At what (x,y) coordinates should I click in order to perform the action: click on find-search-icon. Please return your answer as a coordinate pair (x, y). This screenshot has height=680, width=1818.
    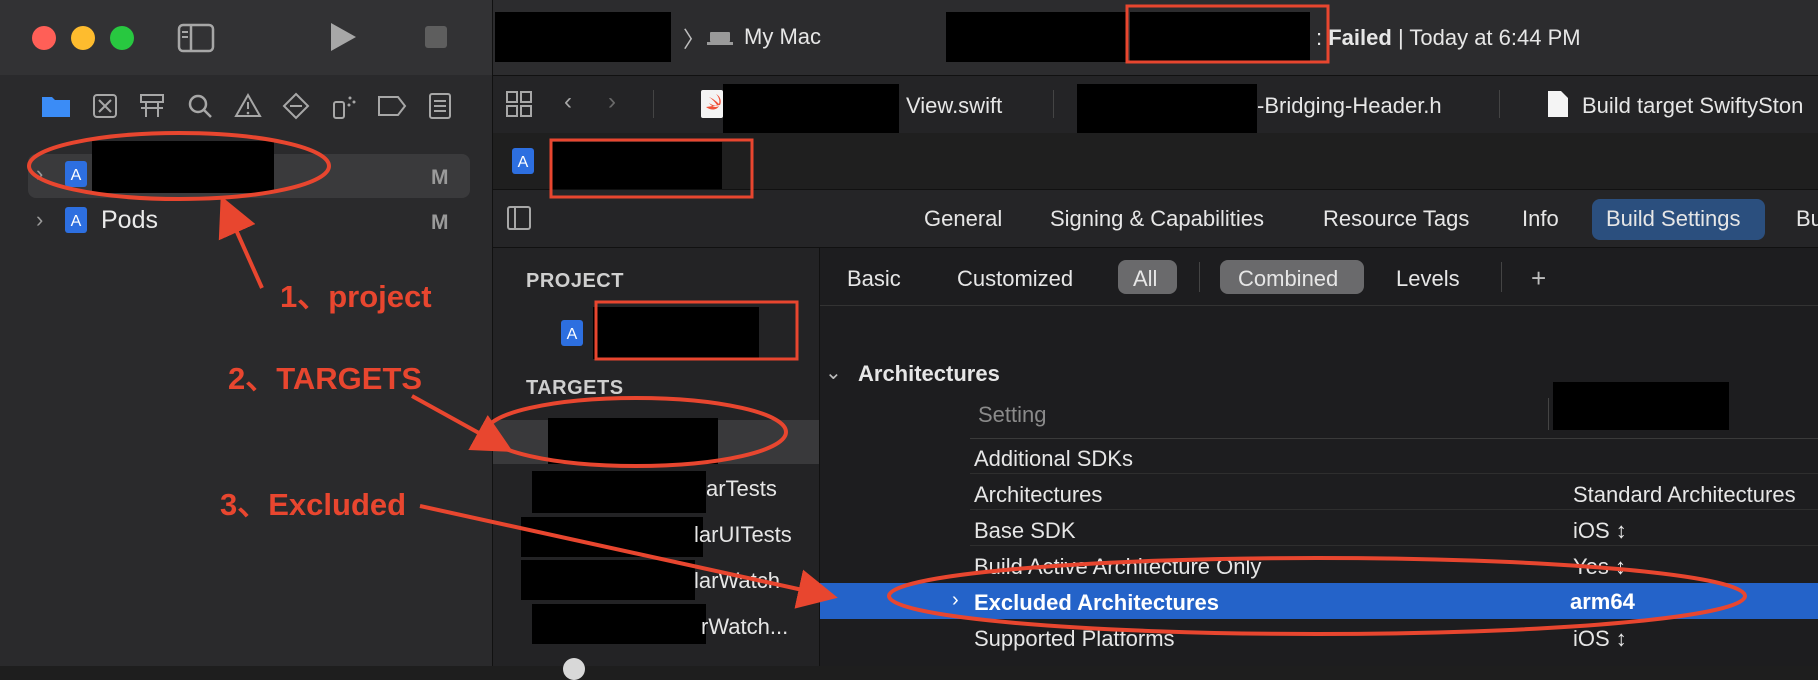
    Looking at the image, I should click on (200, 106).